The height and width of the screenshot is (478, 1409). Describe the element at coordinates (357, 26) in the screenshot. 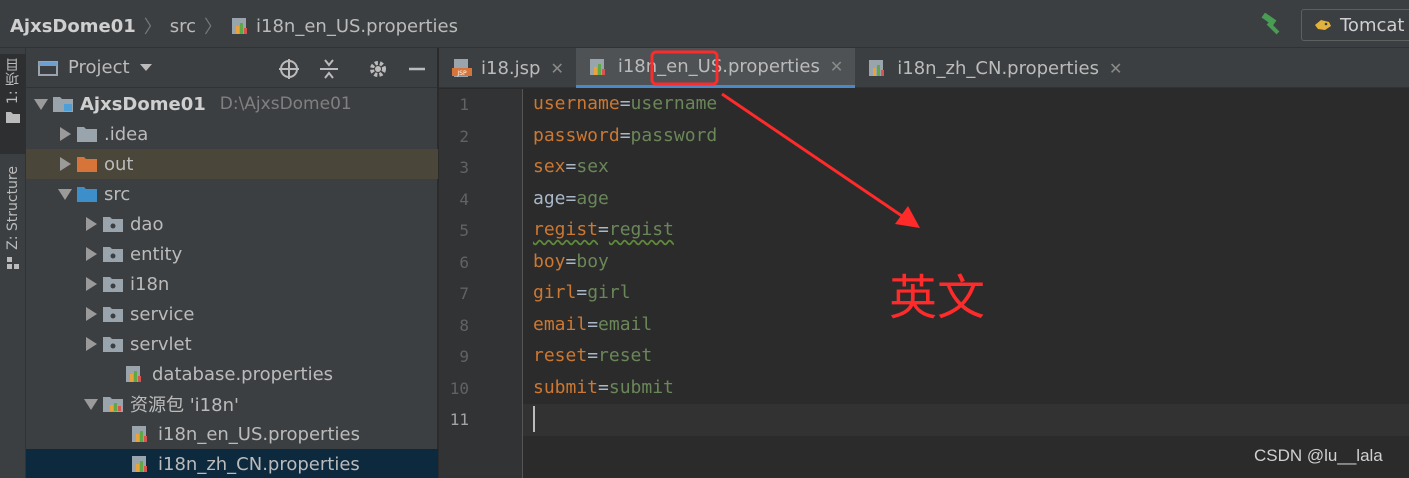

I see `breadcrumb-file: i18n_en_US.properties` at that location.